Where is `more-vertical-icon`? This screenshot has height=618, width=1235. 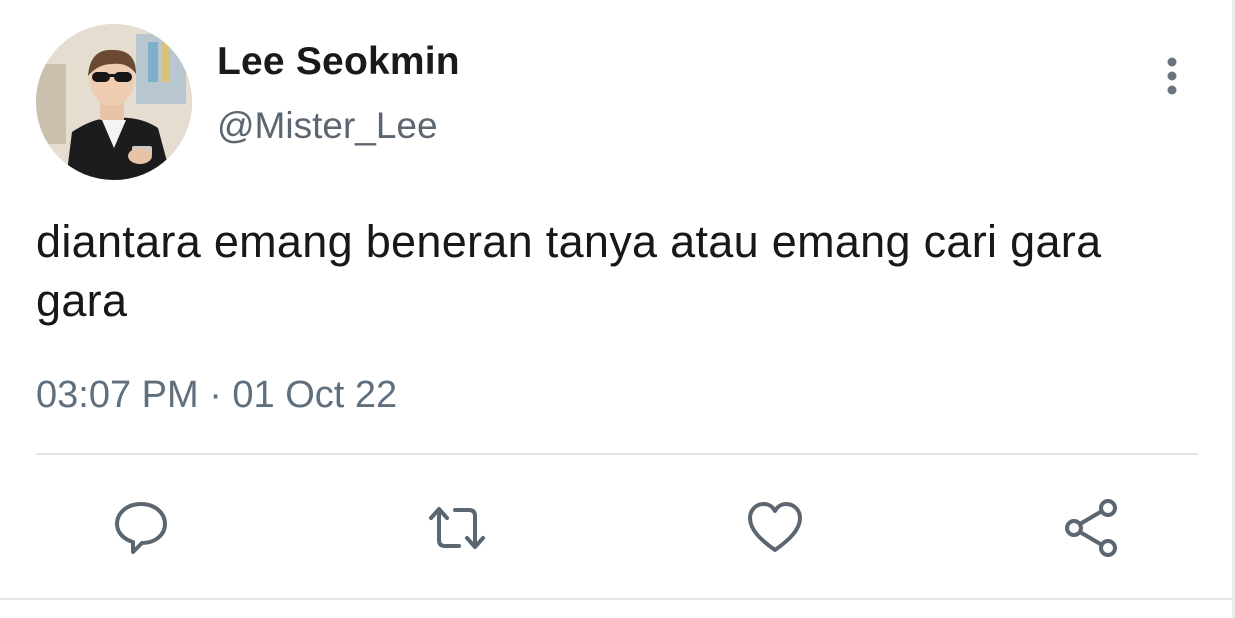
more-vertical-icon is located at coordinates (1172, 76).